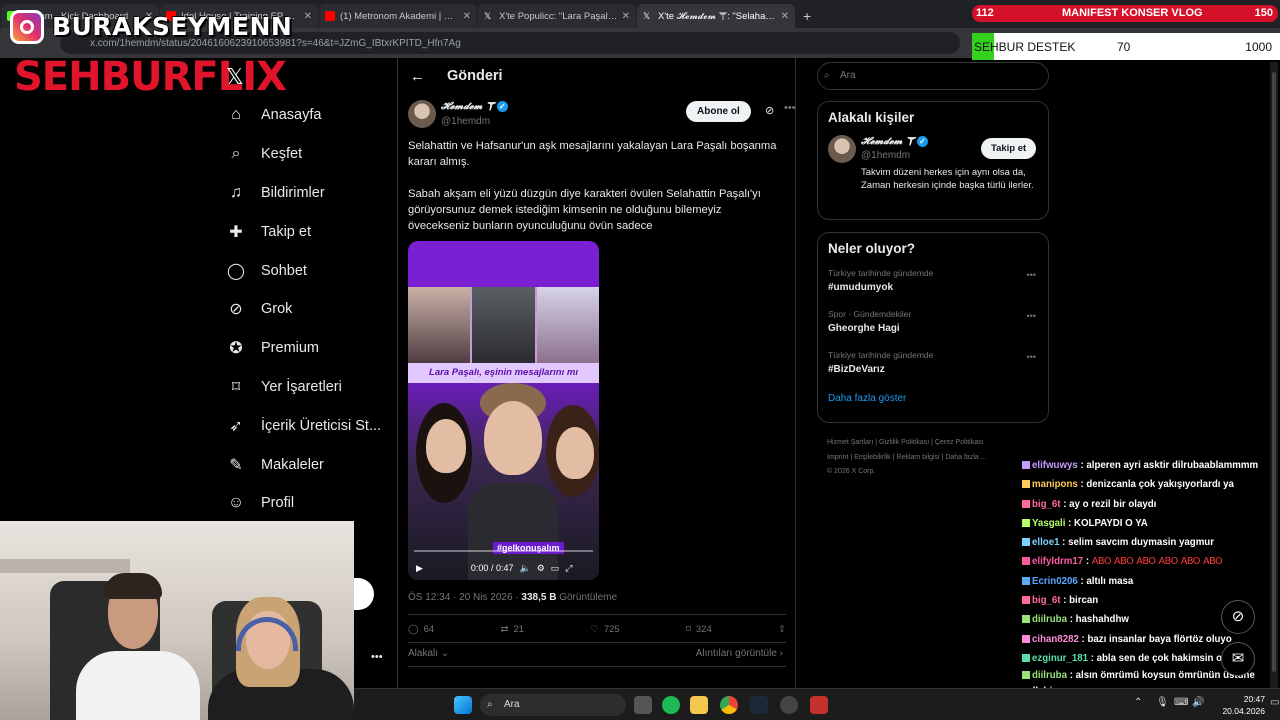  I want to click on messages-fab-icon: ✉, so click(1238, 659).